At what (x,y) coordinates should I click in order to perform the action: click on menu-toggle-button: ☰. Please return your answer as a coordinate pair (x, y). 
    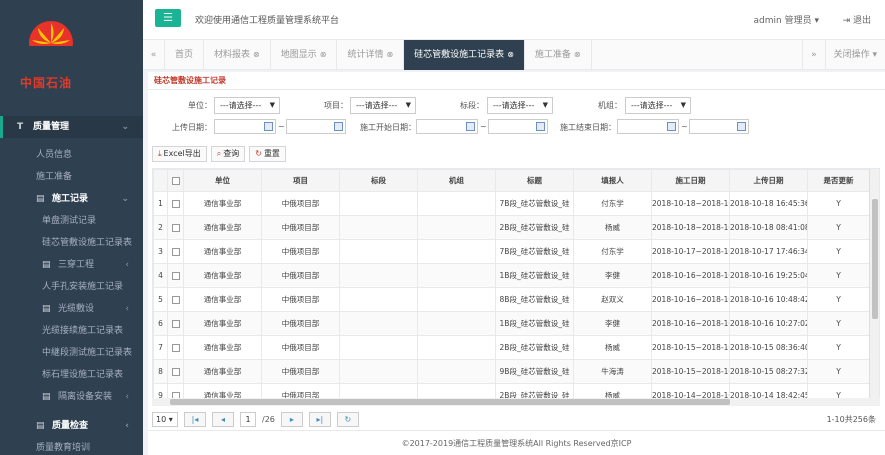
    Looking at the image, I should click on (168, 18).